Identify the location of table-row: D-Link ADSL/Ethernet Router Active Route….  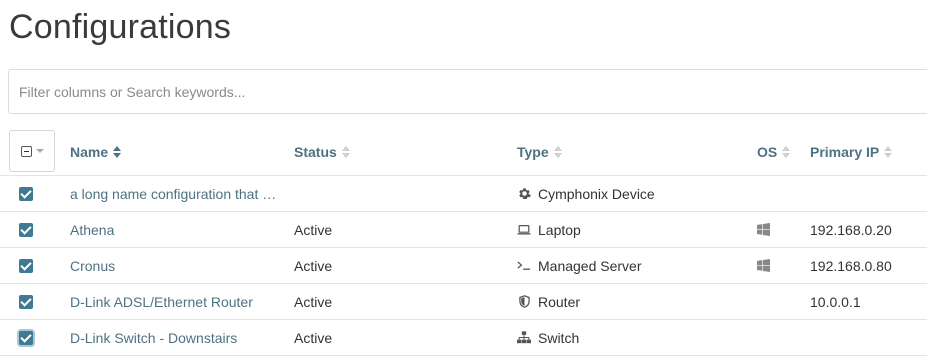
(463, 302).